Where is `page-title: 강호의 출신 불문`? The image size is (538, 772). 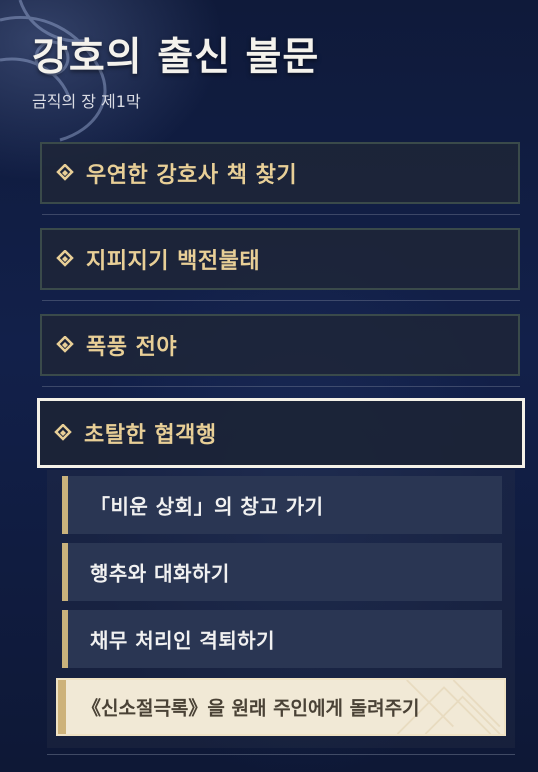
page-title: 강호의 출신 불문 is located at coordinates (176, 57).